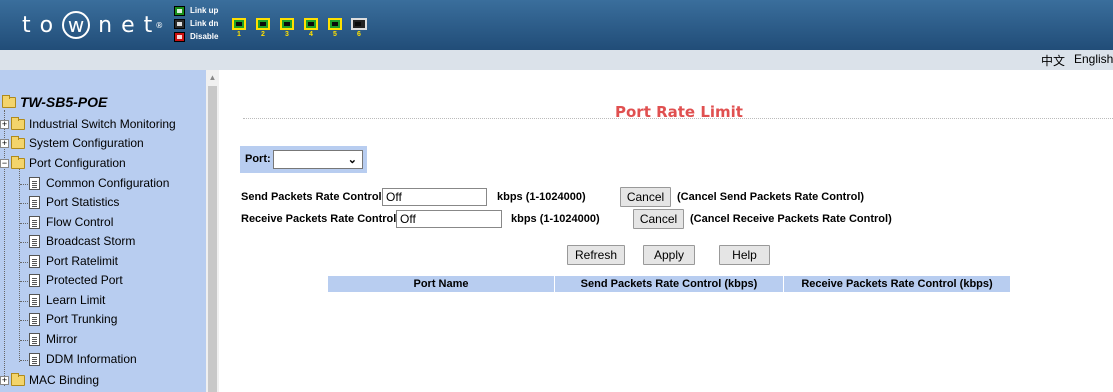 The image size is (1113, 392). What do you see at coordinates (556, 60) in the screenshot?
I see `language-bar` at bounding box center [556, 60].